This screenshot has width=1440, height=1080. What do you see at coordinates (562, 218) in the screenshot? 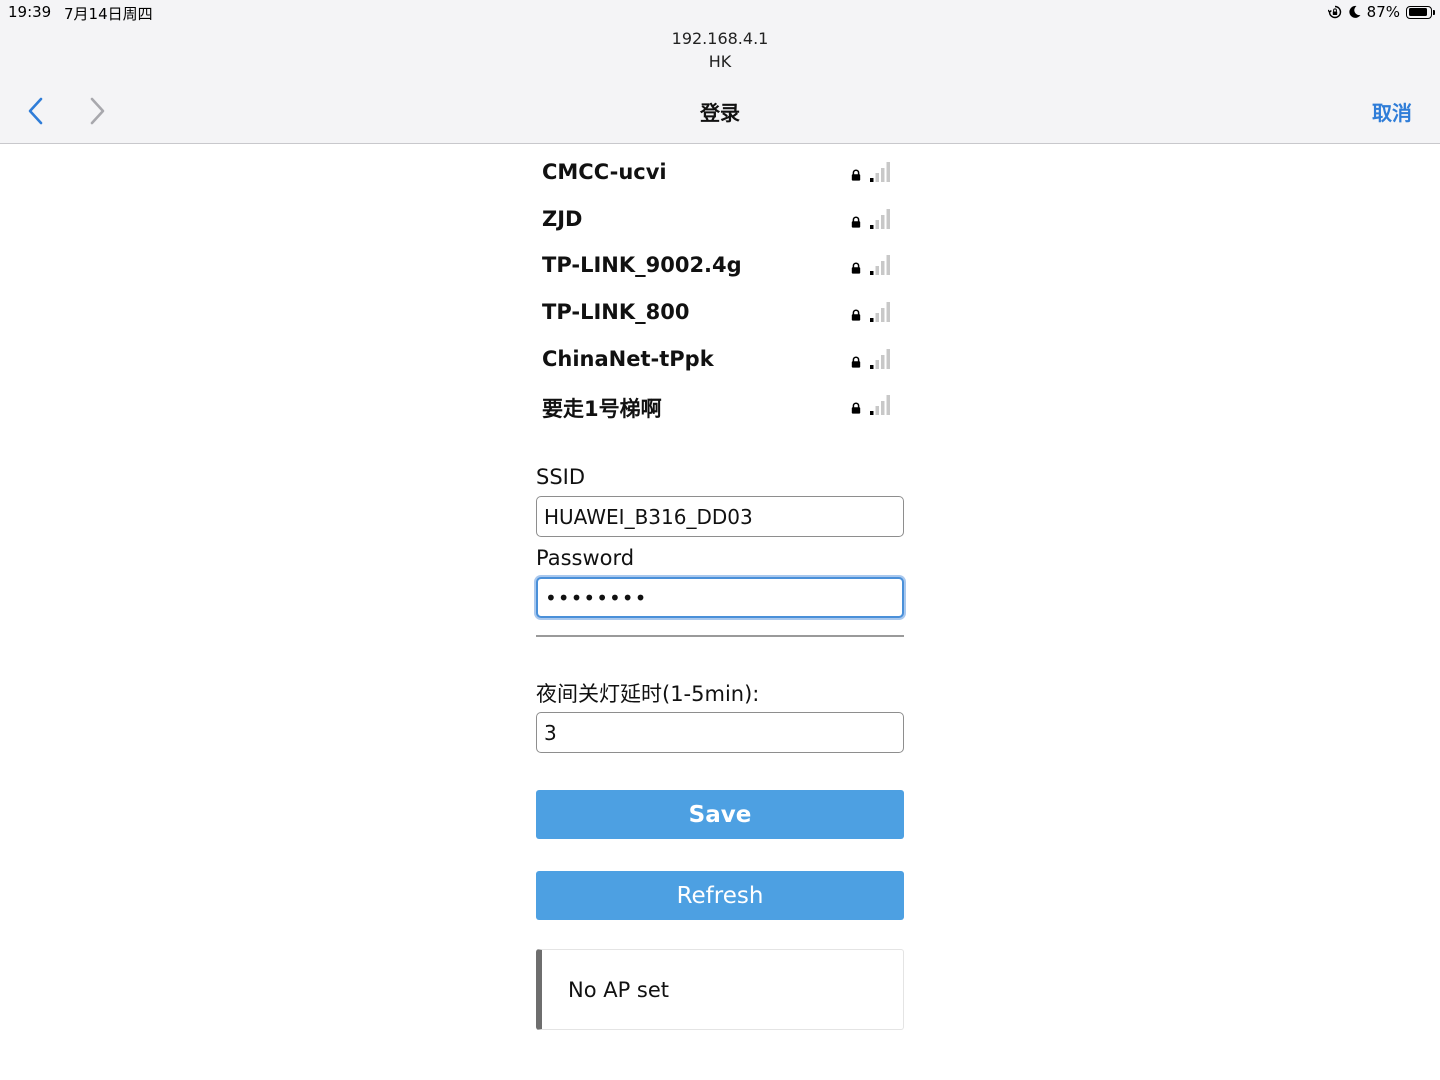
I see `network-ssid: ZJD` at bounding box center [562, 218].